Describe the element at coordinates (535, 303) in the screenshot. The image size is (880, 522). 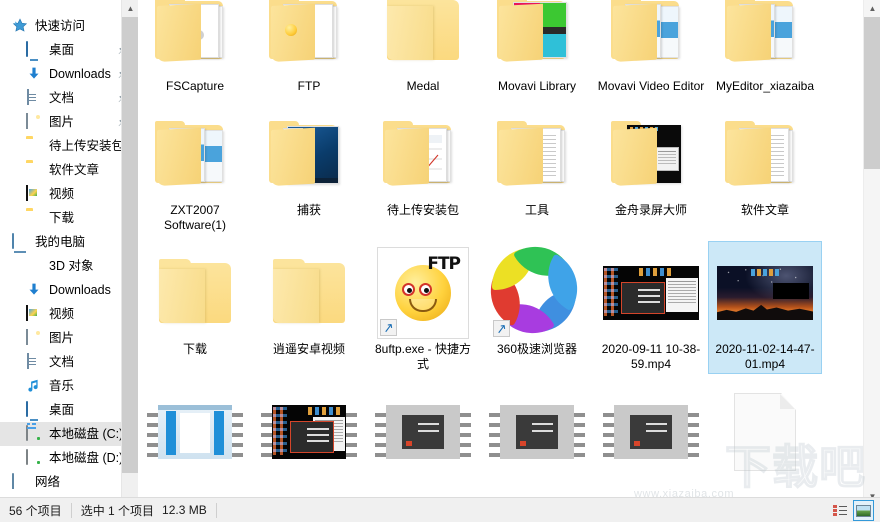
I see `file-item: ↗ 360极速浏览器` at that location.